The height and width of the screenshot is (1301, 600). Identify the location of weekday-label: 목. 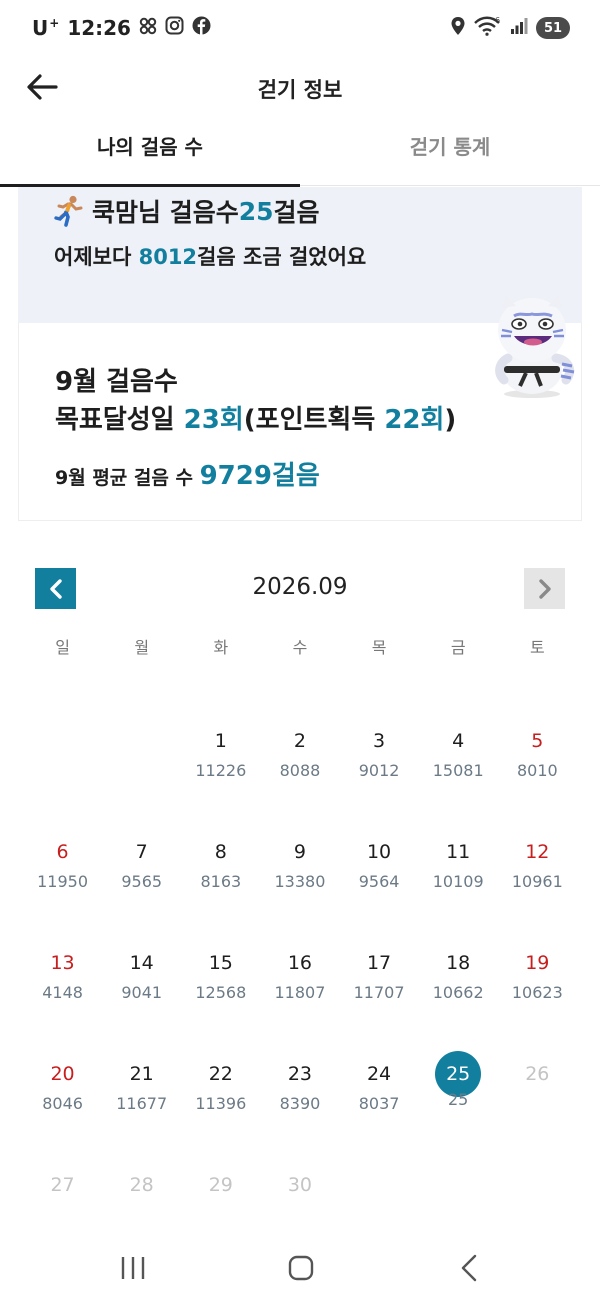
(379, 647).